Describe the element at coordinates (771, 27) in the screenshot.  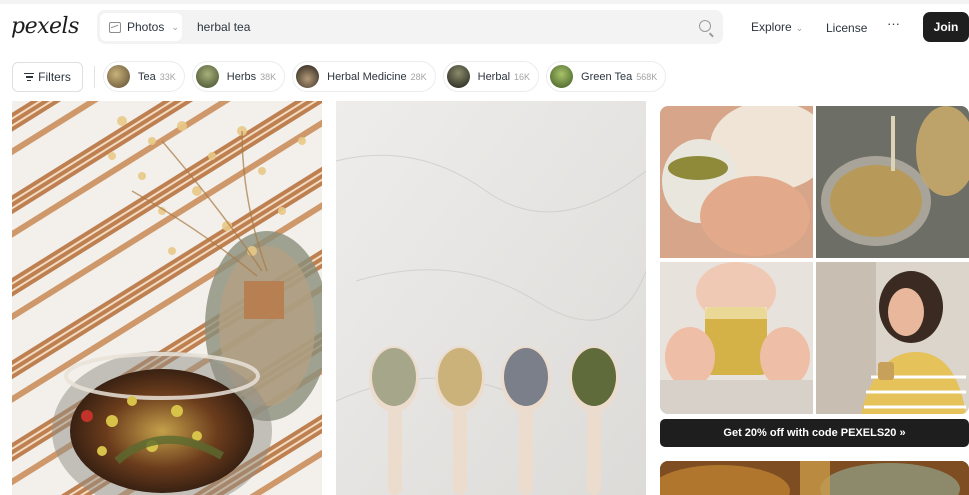
I see `nav-explore-label: Explore` at that location.